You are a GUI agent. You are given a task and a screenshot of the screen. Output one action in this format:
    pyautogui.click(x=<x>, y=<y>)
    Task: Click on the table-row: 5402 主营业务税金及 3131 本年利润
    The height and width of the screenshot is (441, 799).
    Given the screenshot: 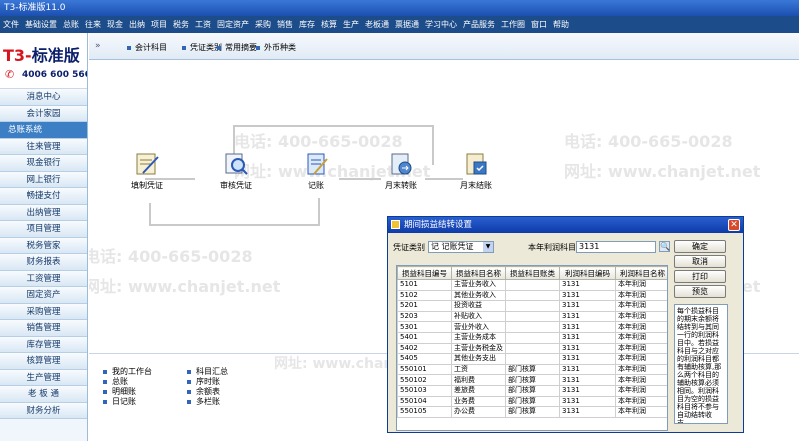 What is the action you would take?
    pyautogui.click(x=532, y=348)
    